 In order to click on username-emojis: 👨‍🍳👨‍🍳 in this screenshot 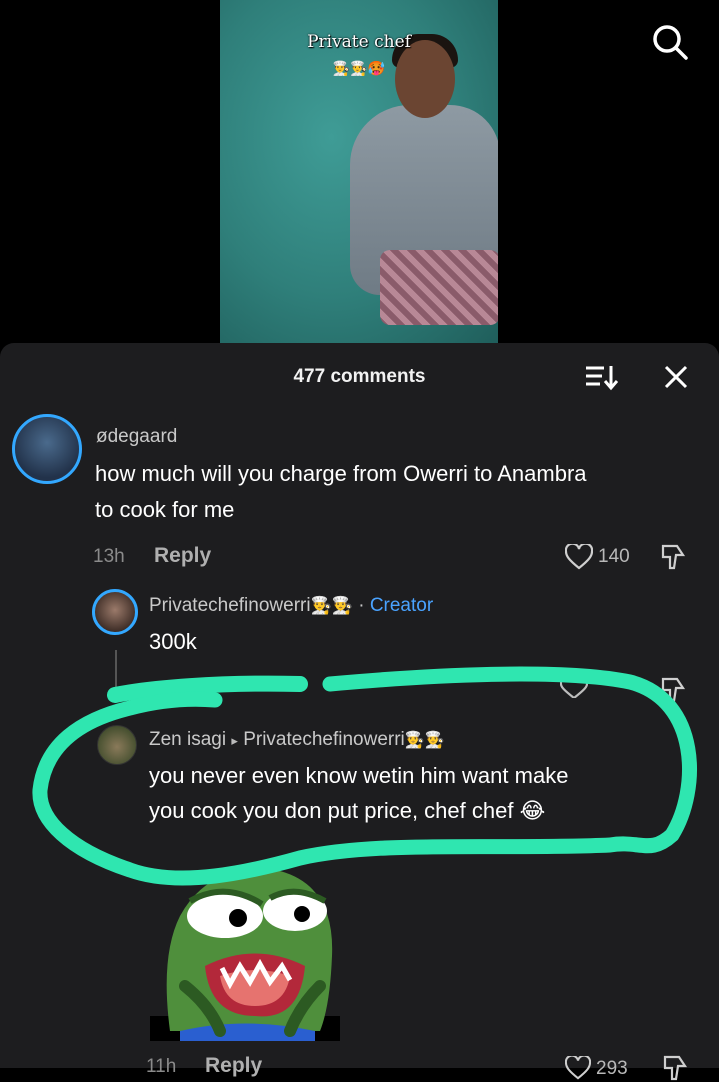, I will do `click(331, 605)`.